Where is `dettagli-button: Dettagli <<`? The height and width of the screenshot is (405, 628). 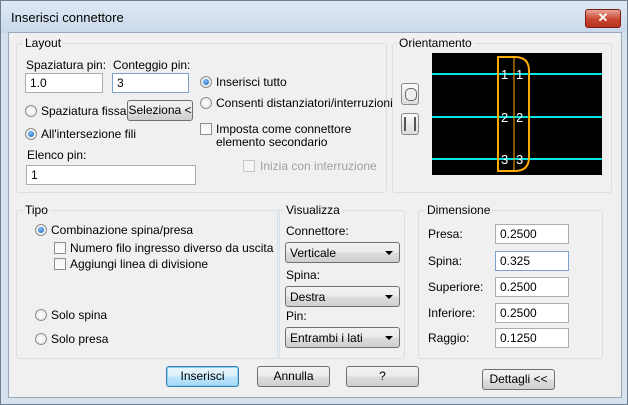 dettagli-button: Dettagli << is located at coordinates (518, 379).